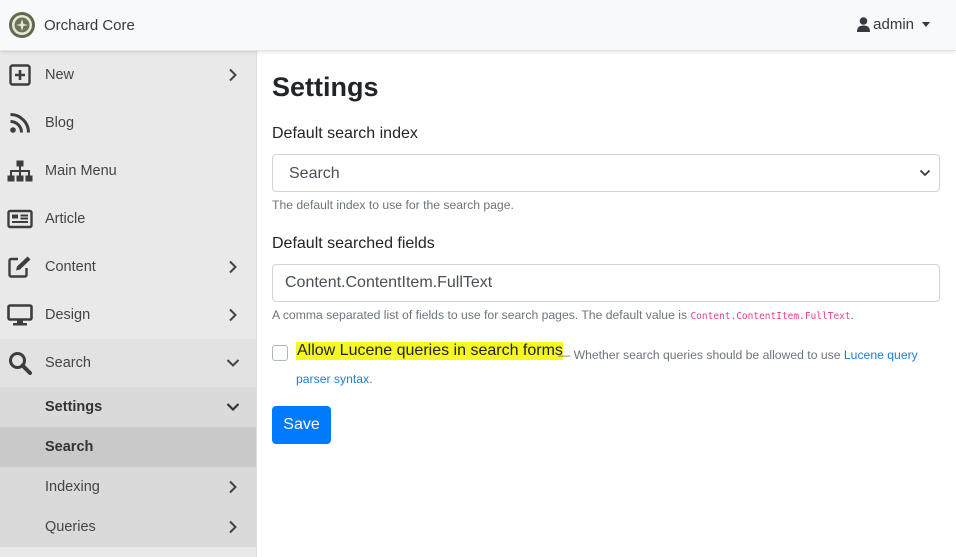  I want to click on allow-lucene-checkbox, so click(280, 353).